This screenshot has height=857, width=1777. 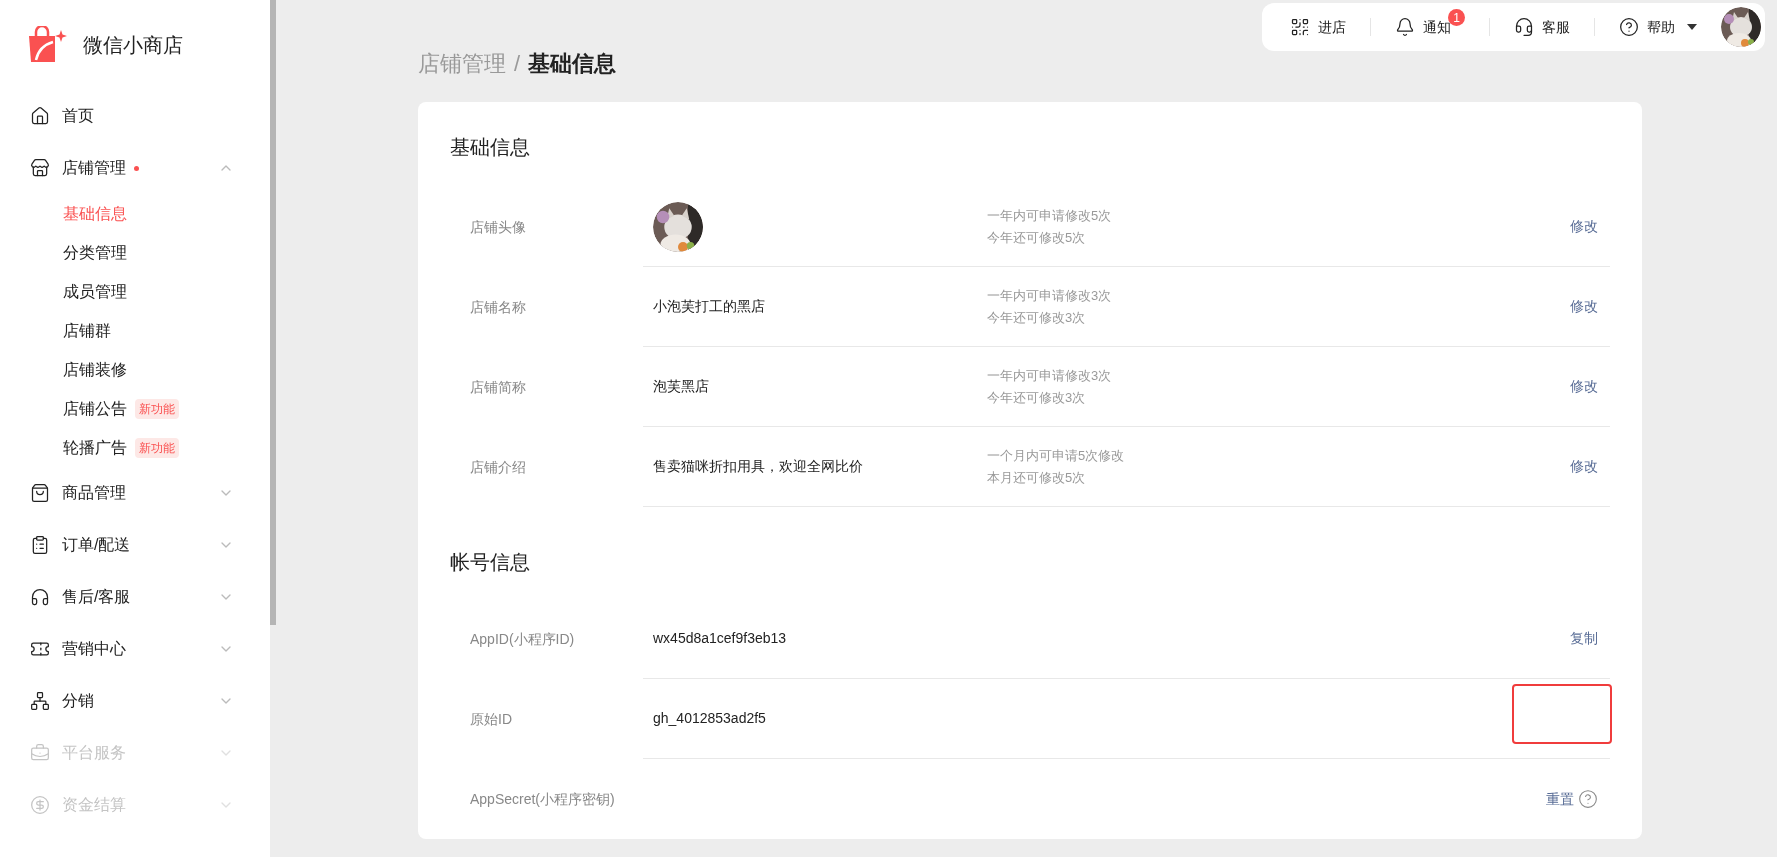 I want to click on sidebar-item: 首页, so click(x=135, y=116).